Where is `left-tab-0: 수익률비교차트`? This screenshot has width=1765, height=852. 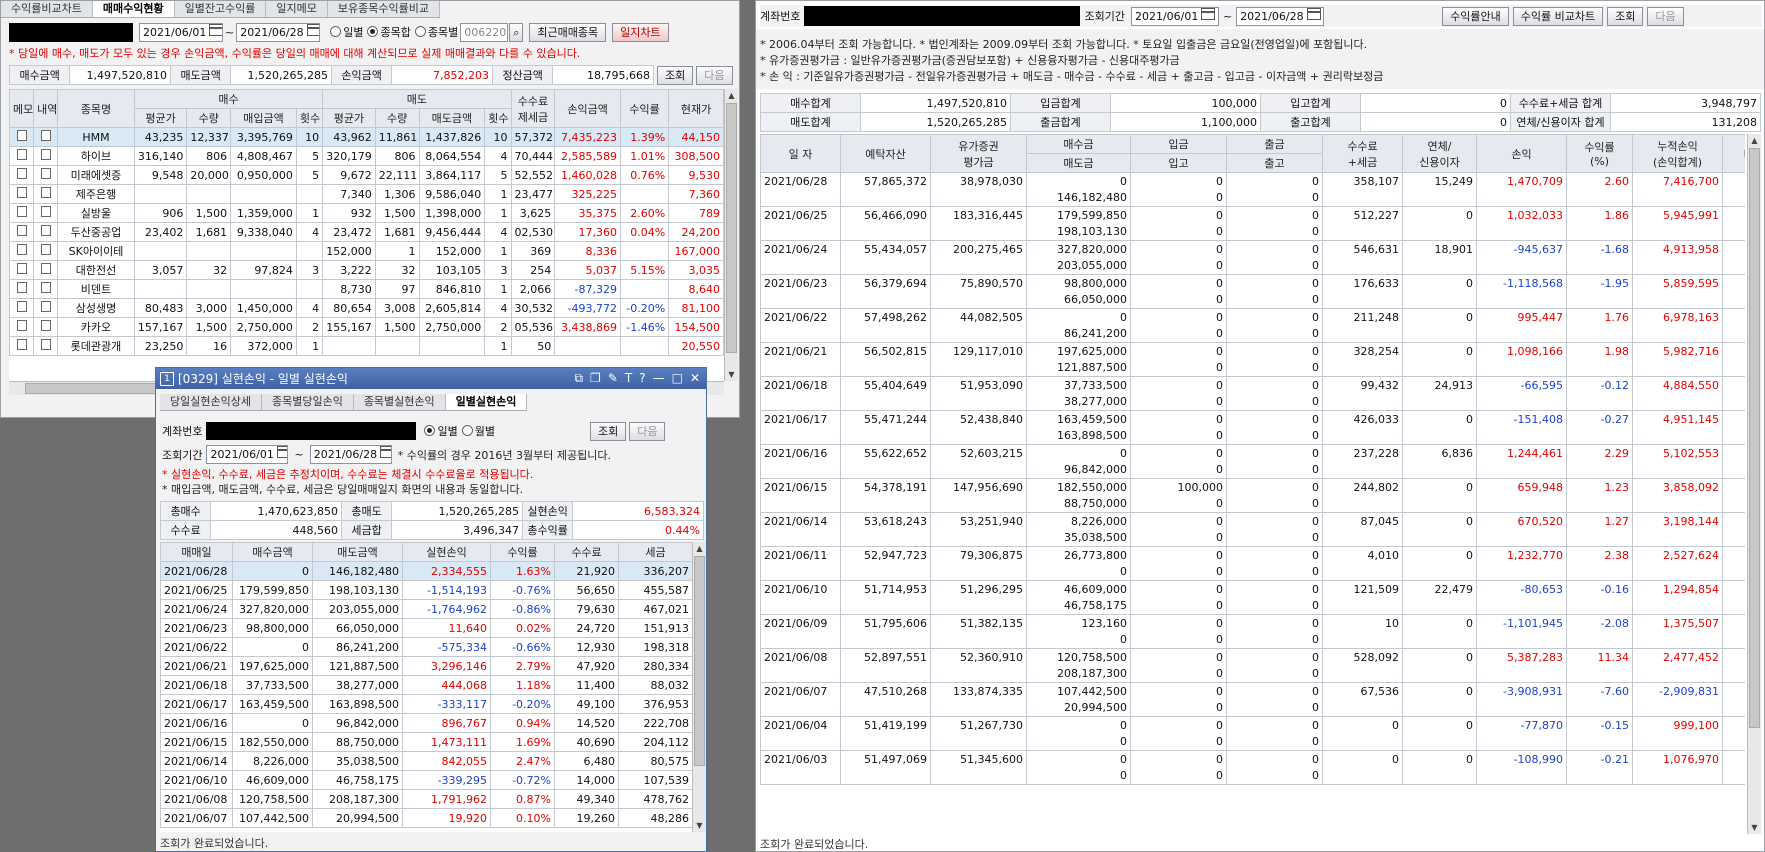 left-tab-0: 수익률비교차트 is located at coordinates (47, 9).